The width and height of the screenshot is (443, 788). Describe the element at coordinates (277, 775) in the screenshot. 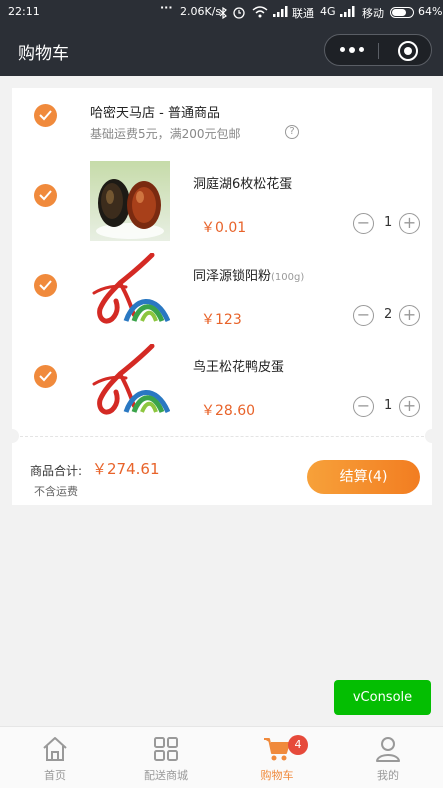

I see `tab-label: 购物车` at that location.